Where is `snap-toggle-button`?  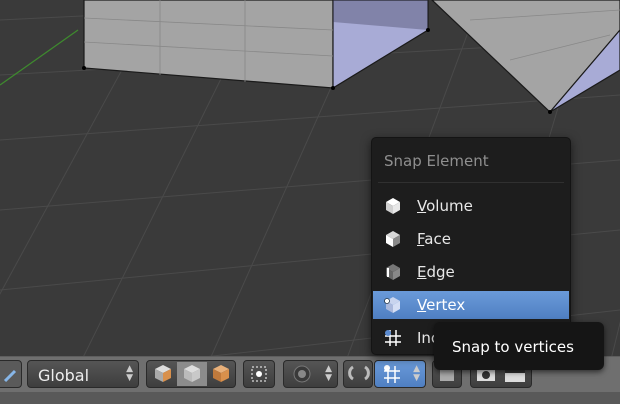
snap-toggle-button is located at coordinates (358, 374).